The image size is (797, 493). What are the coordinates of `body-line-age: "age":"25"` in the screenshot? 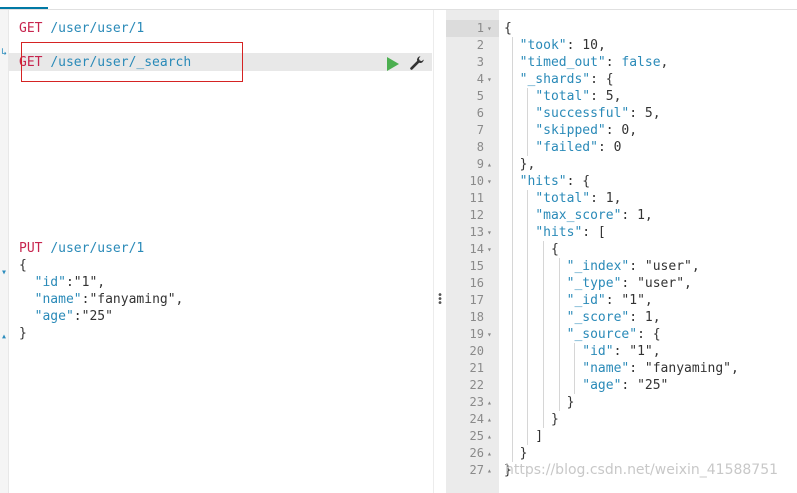 It's located at (73, 316).